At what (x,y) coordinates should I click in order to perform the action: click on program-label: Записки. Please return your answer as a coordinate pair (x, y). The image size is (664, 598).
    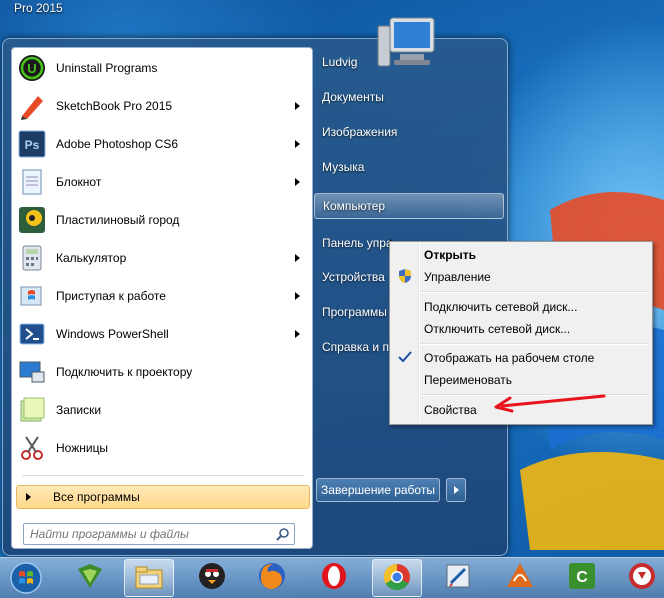
    Looking at the image, I should click on (79, 410).